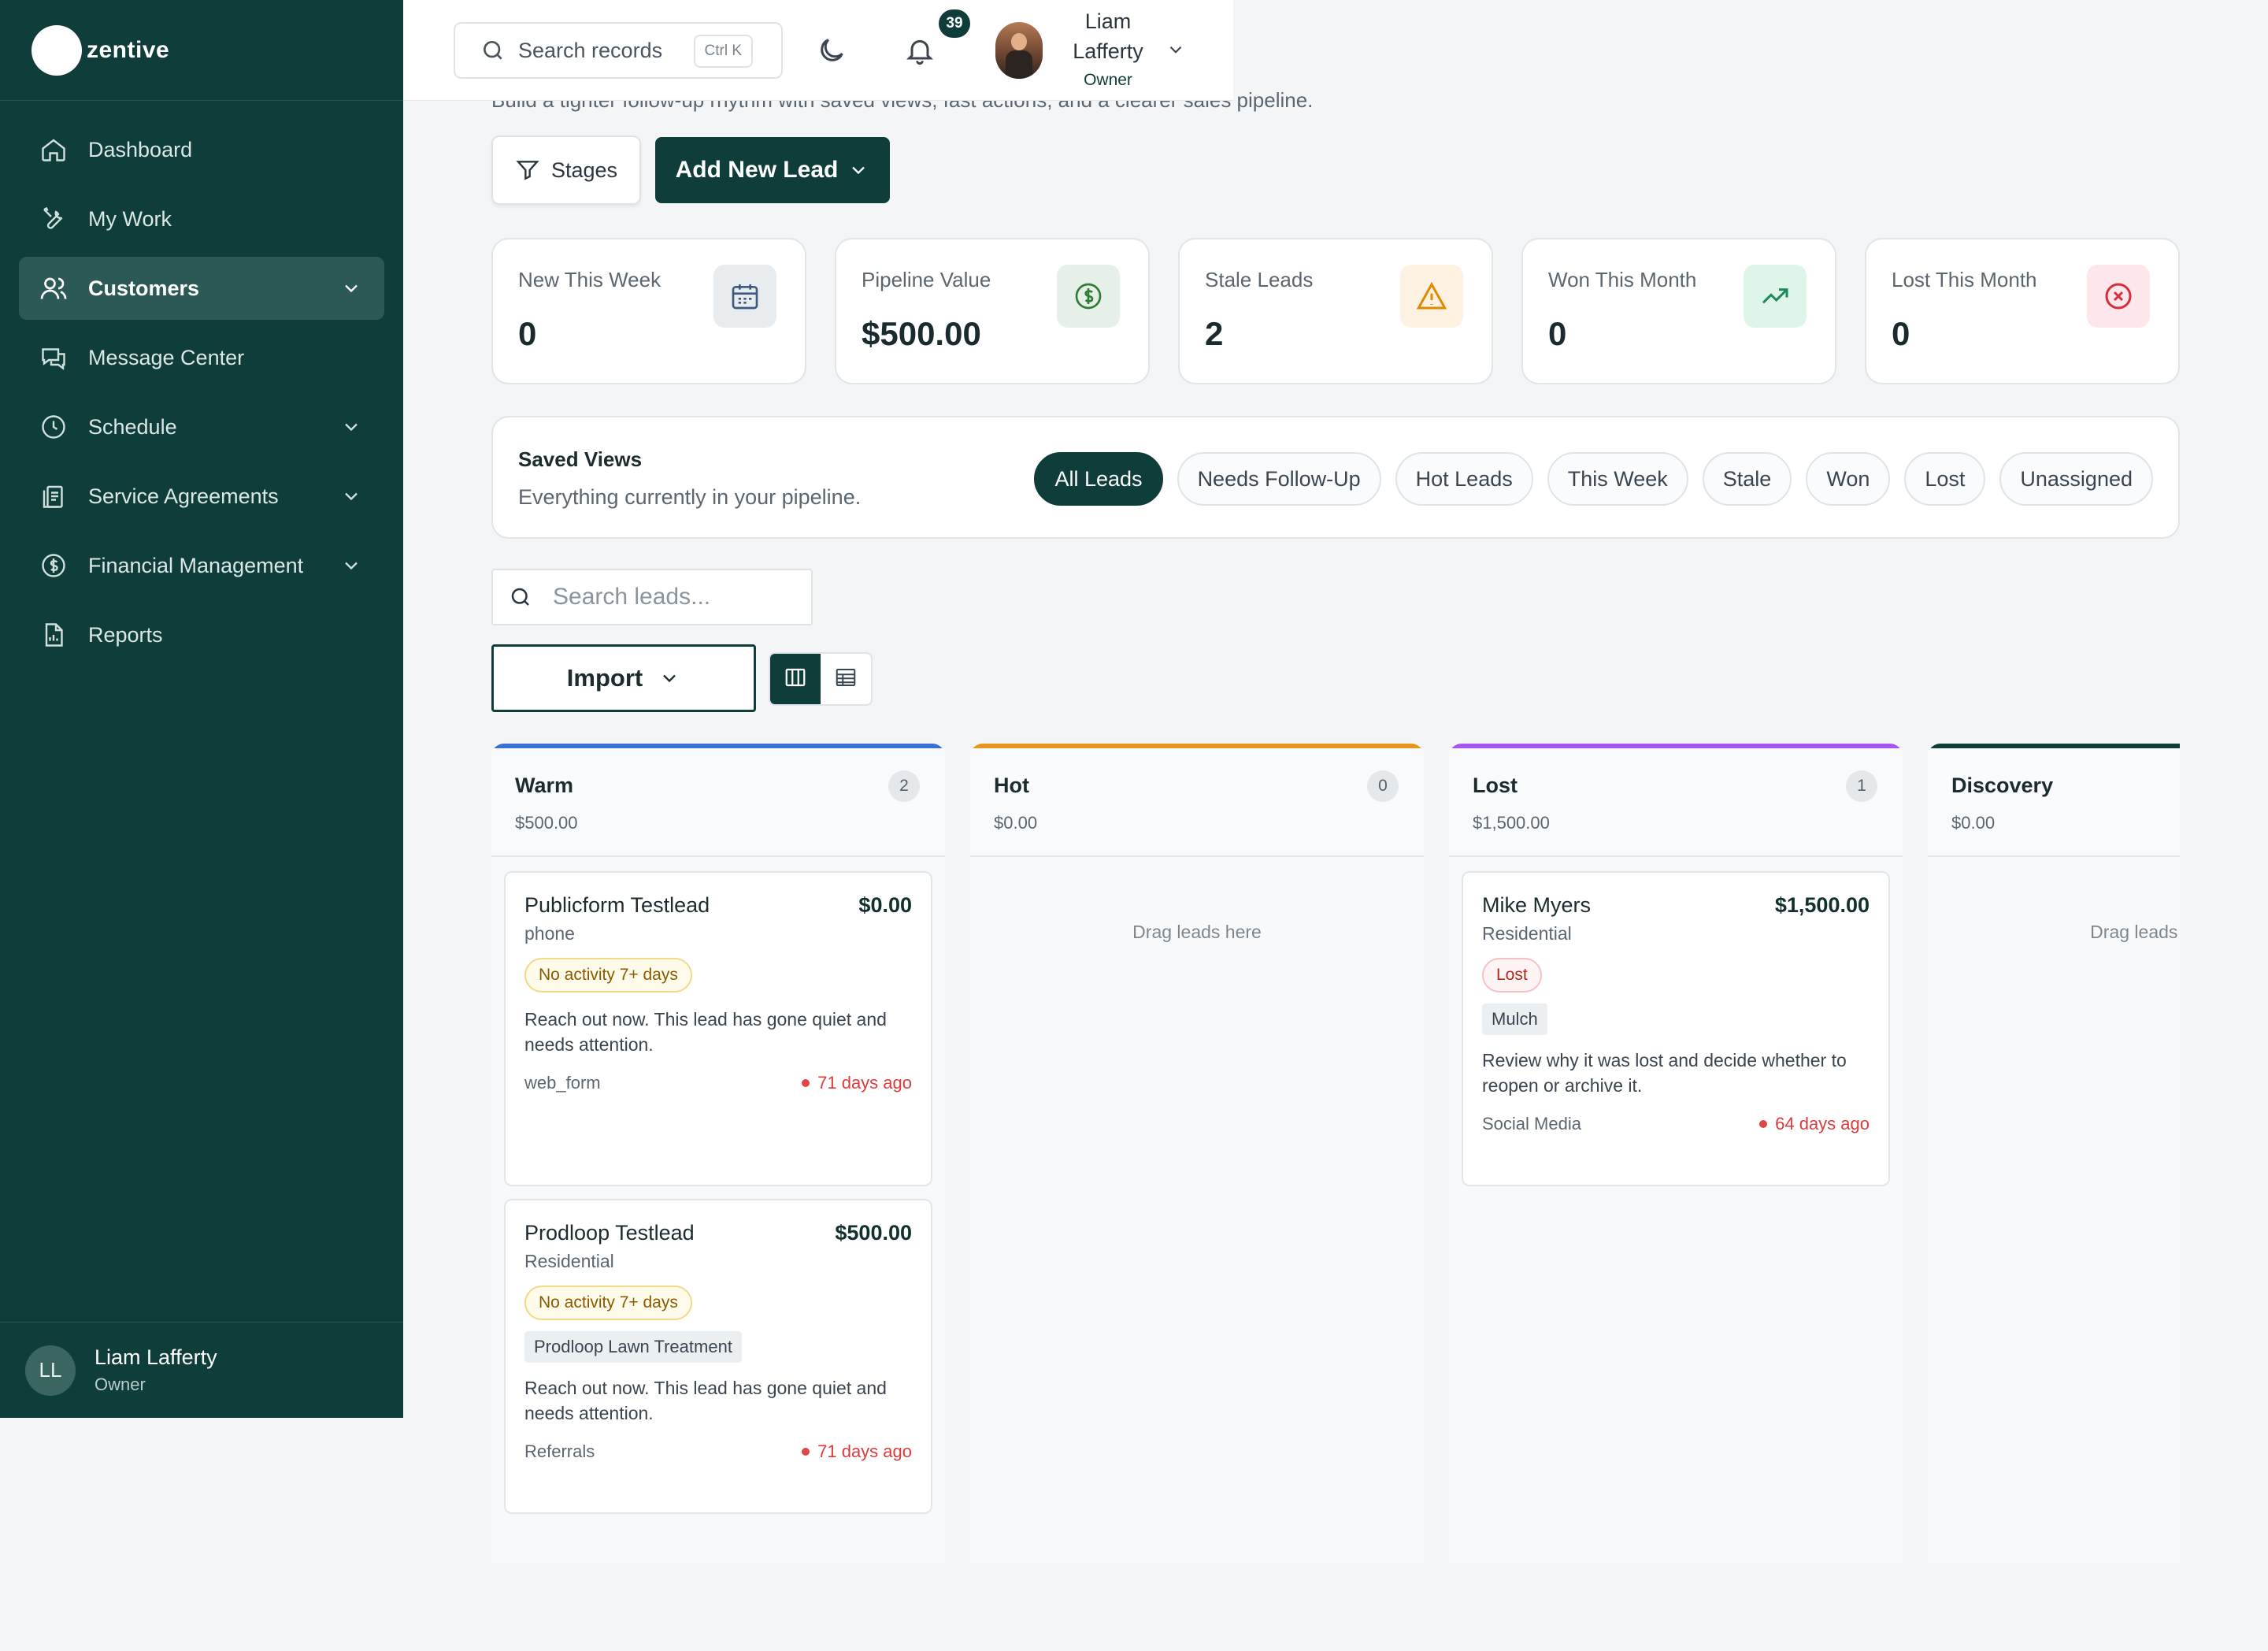  I want to click on view-tab-lost: Lost, so click(1945, 479).